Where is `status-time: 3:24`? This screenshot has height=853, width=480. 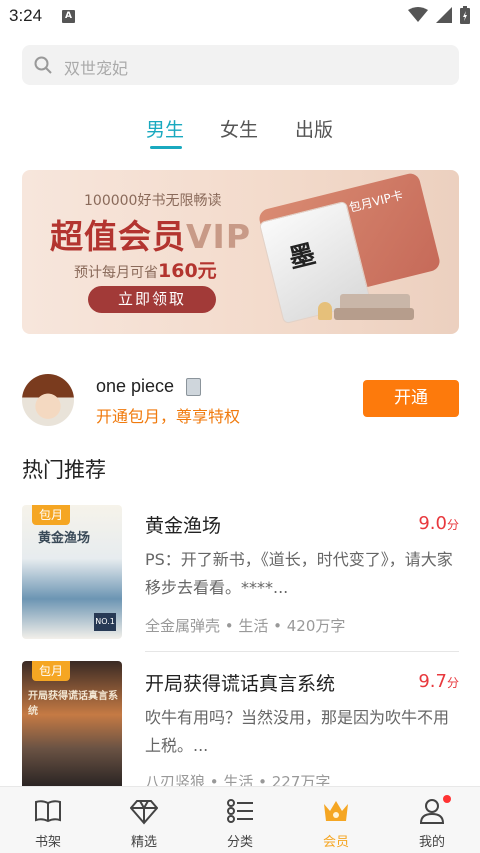
status-time: 3:24 is located at coordinates (26, 15).